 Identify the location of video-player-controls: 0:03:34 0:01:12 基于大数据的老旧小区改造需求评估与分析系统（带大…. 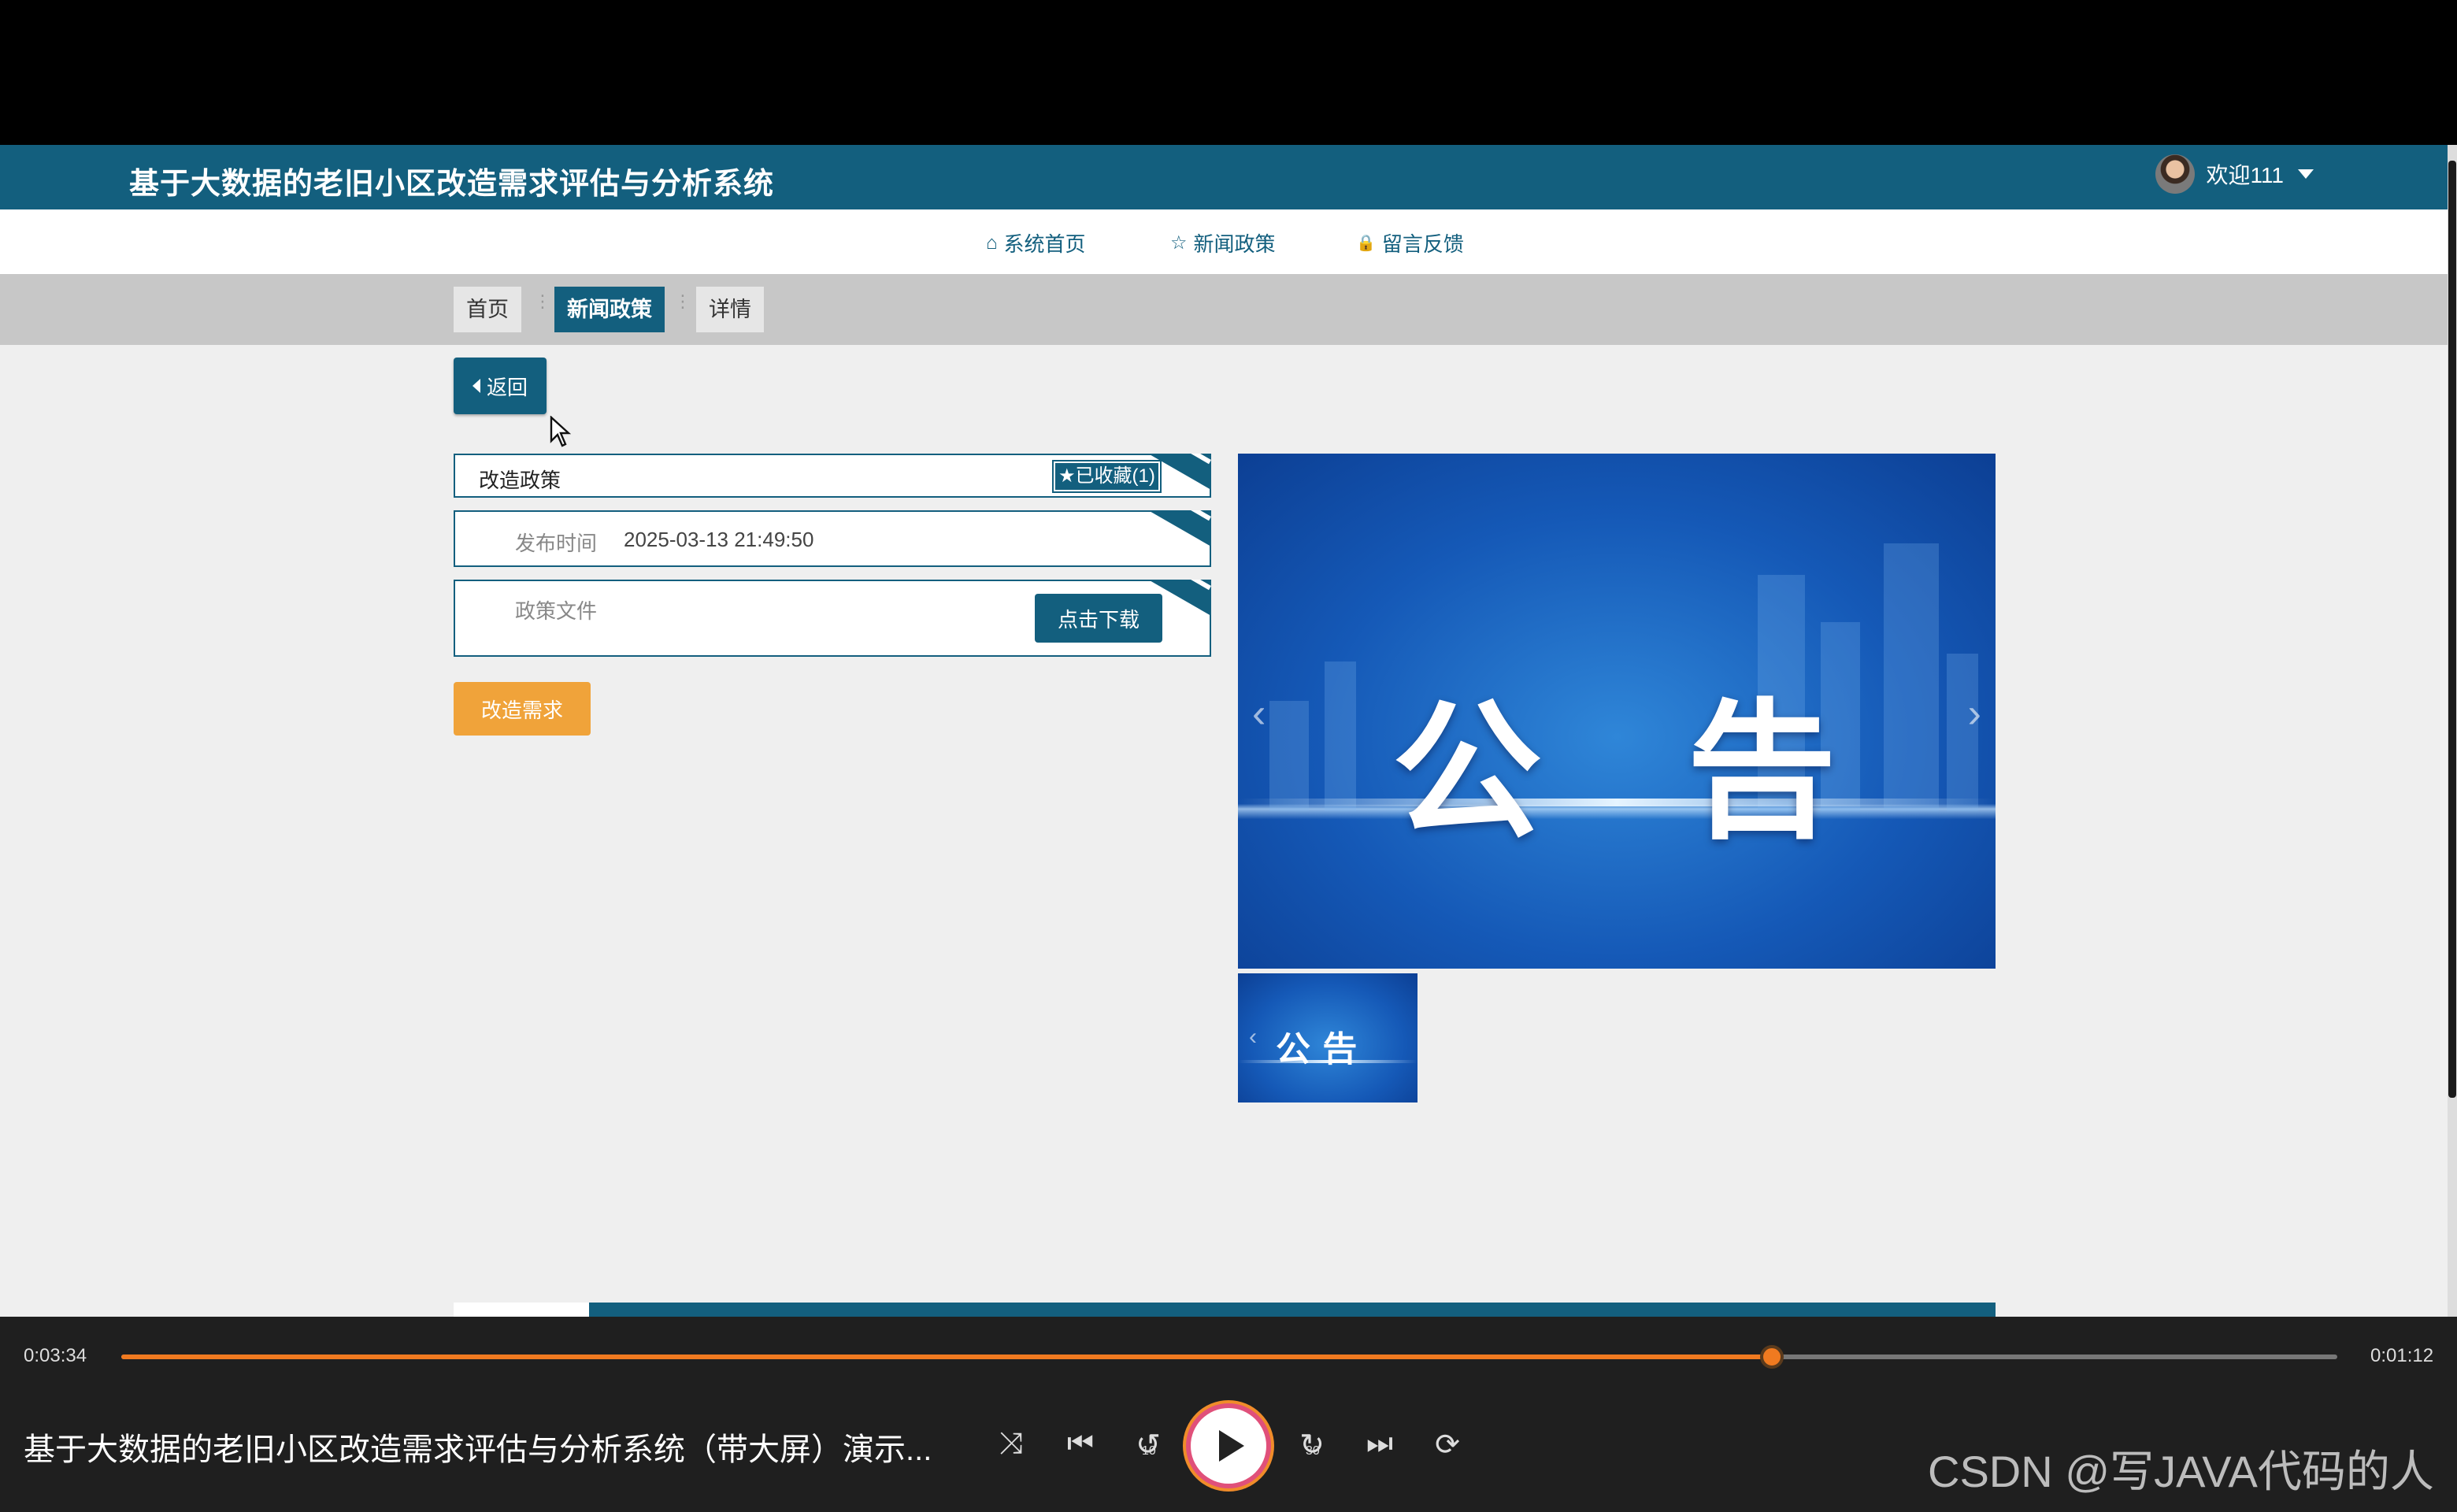
(1228, 1414).